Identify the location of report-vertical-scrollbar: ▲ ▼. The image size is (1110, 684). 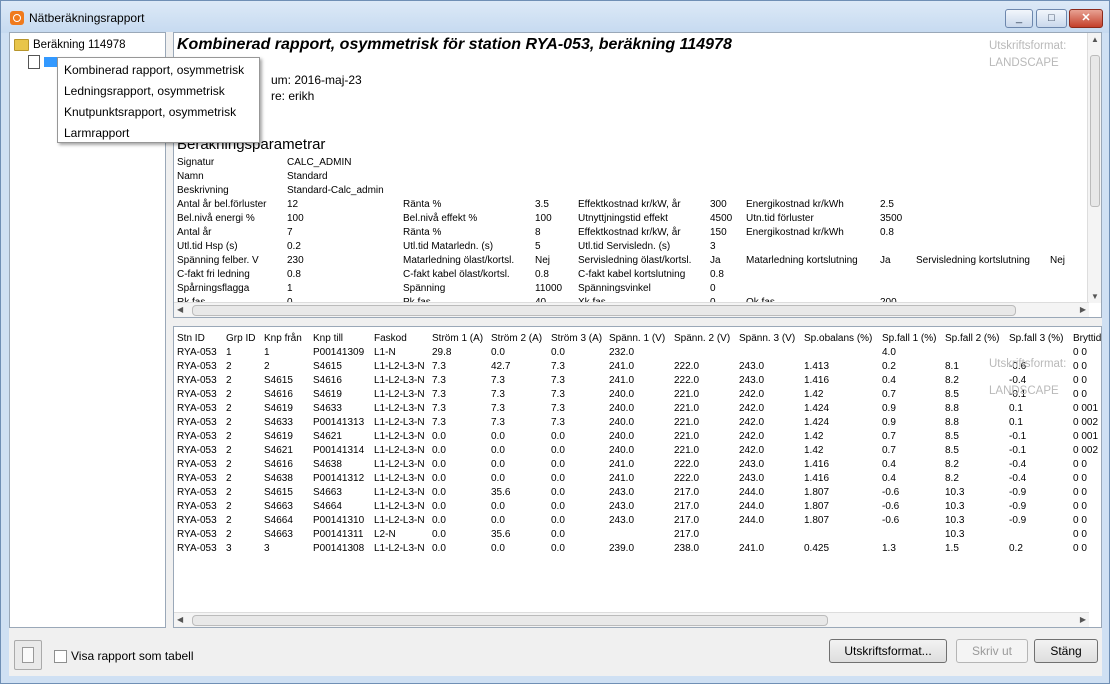
(1094, 168).